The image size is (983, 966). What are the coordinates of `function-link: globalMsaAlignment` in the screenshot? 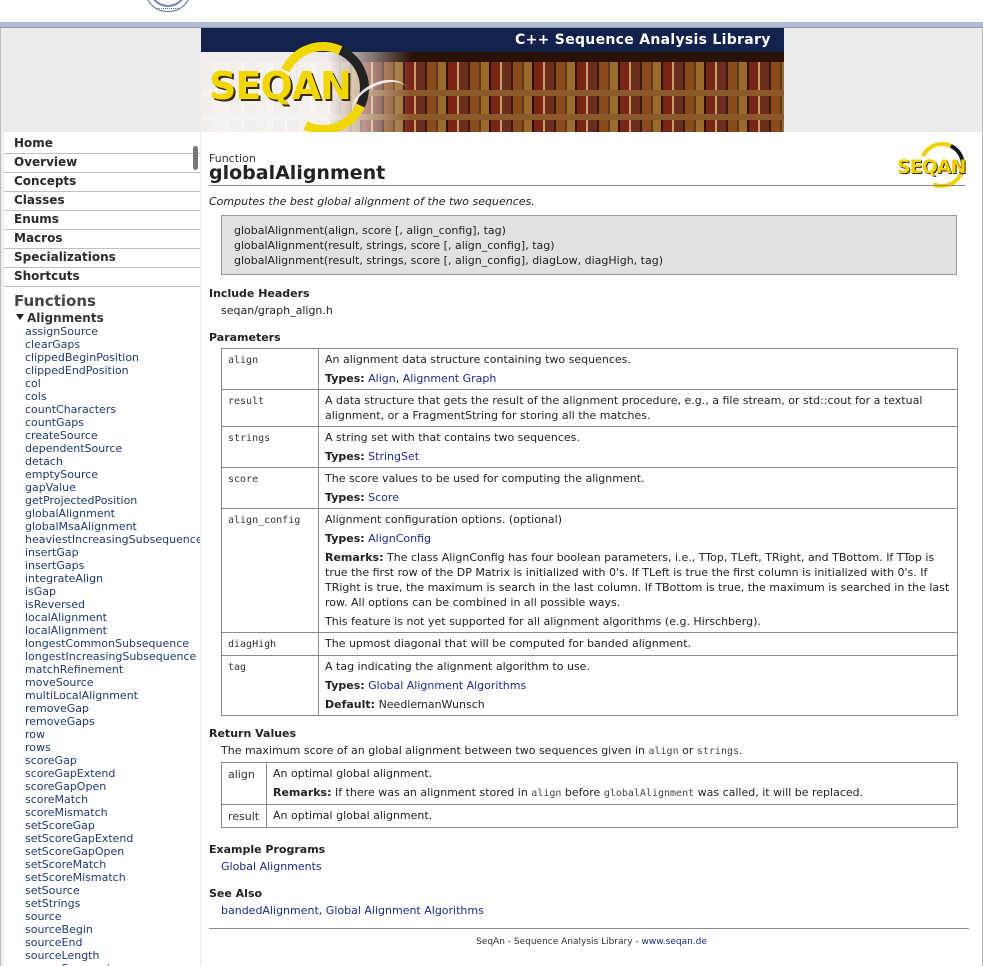 It's located at (102, 526).